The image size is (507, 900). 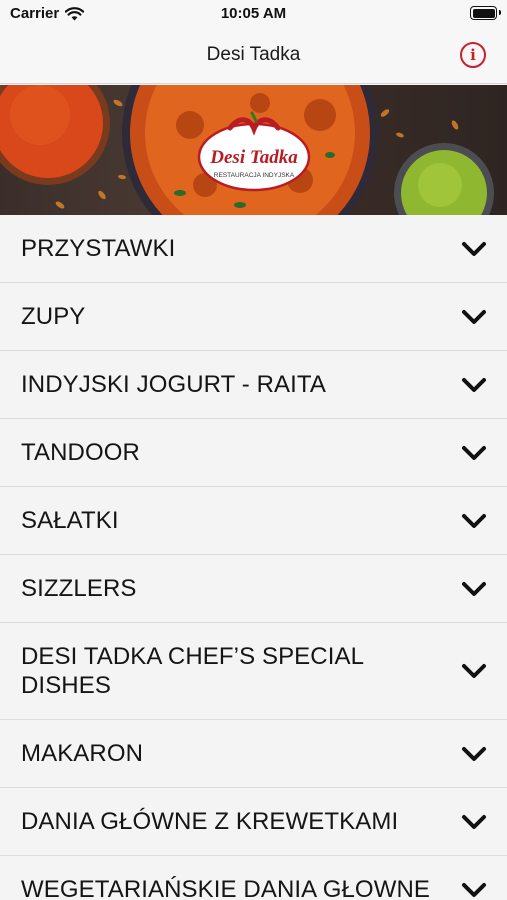 I want to click on category-label: TANDOOR, so click(x=80, y=452).